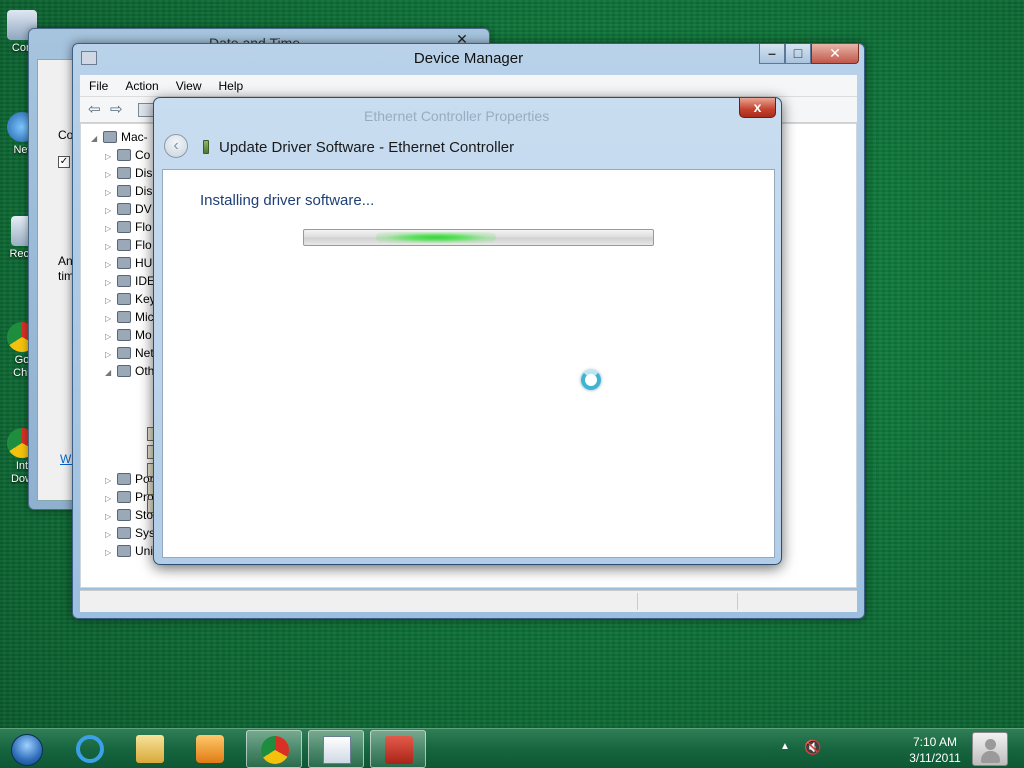 The width and height of the screenshot is (1024, 768). I want to click on windows-logo-icon, so click(27, 750).